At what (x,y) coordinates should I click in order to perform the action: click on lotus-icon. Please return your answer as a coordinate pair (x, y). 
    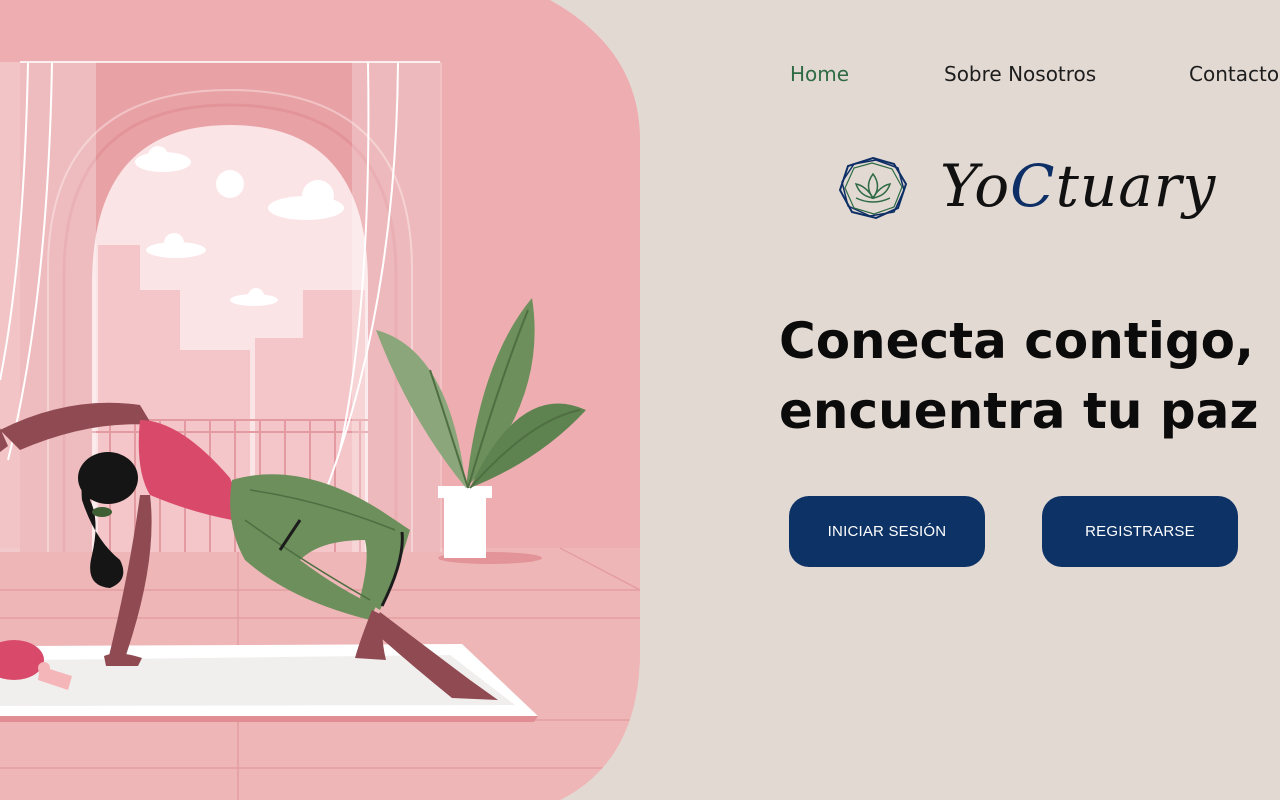
    Looking at the image, I should click on (873, 188).